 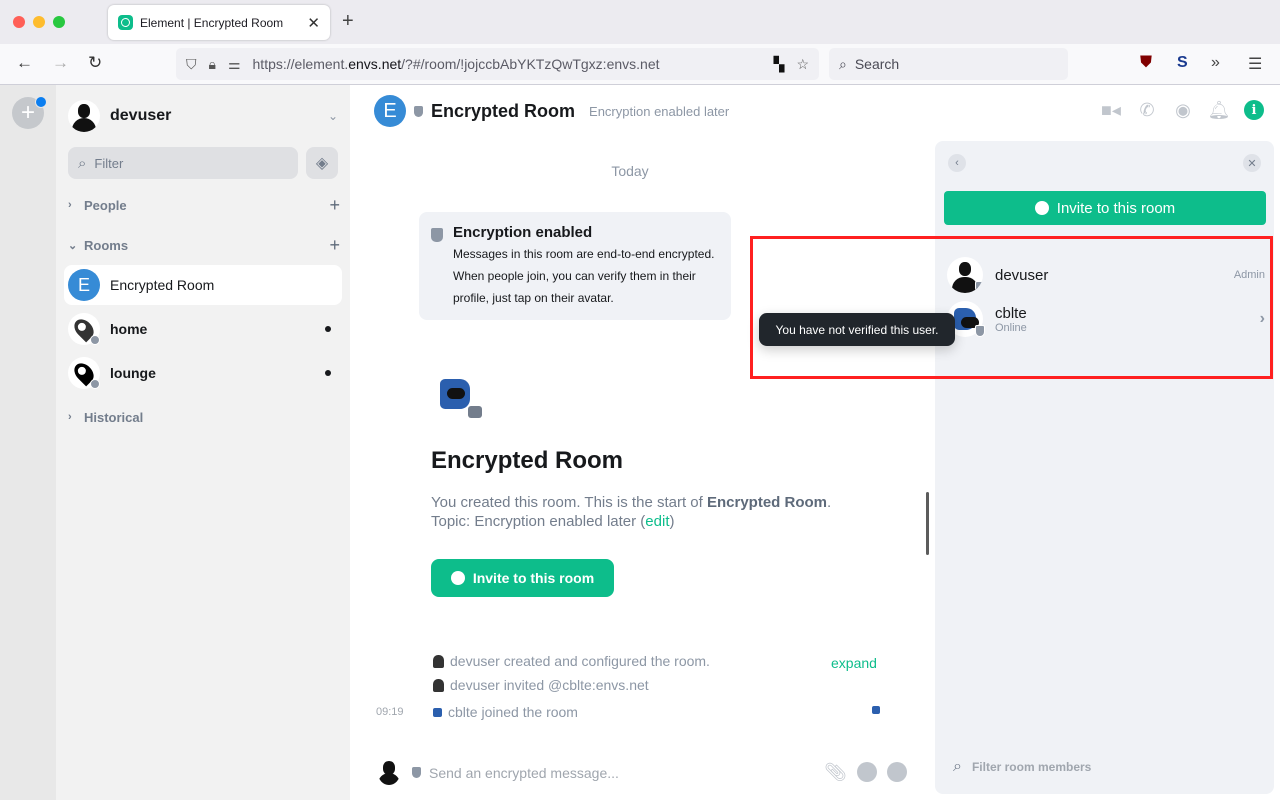 What do you see at coordinates (1106, 319) in the screenshot?
I see `member-item-cblte: cblte Online ›` at bounding box center [1106, 319].